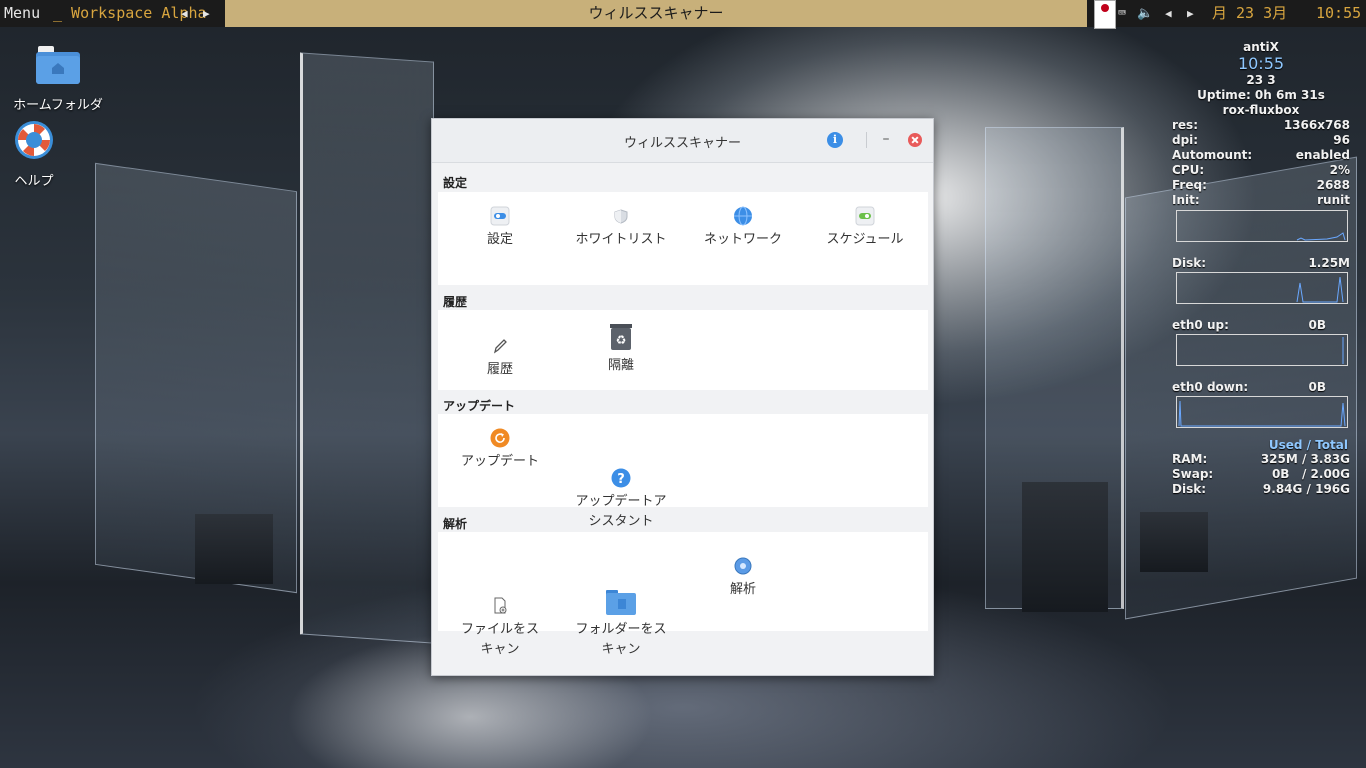  I want to click on scan-folder-button: フォルダーをス キャン, so click(621, 604).